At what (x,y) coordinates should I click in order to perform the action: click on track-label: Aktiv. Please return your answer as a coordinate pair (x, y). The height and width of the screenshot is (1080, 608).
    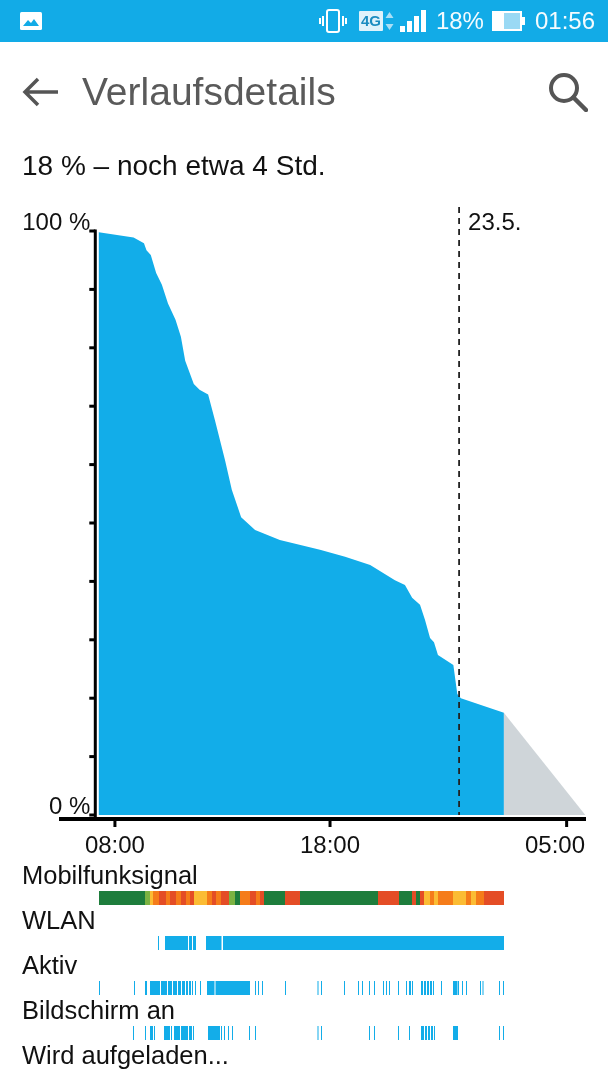
    Looking at the image, I should click on (50, 965).